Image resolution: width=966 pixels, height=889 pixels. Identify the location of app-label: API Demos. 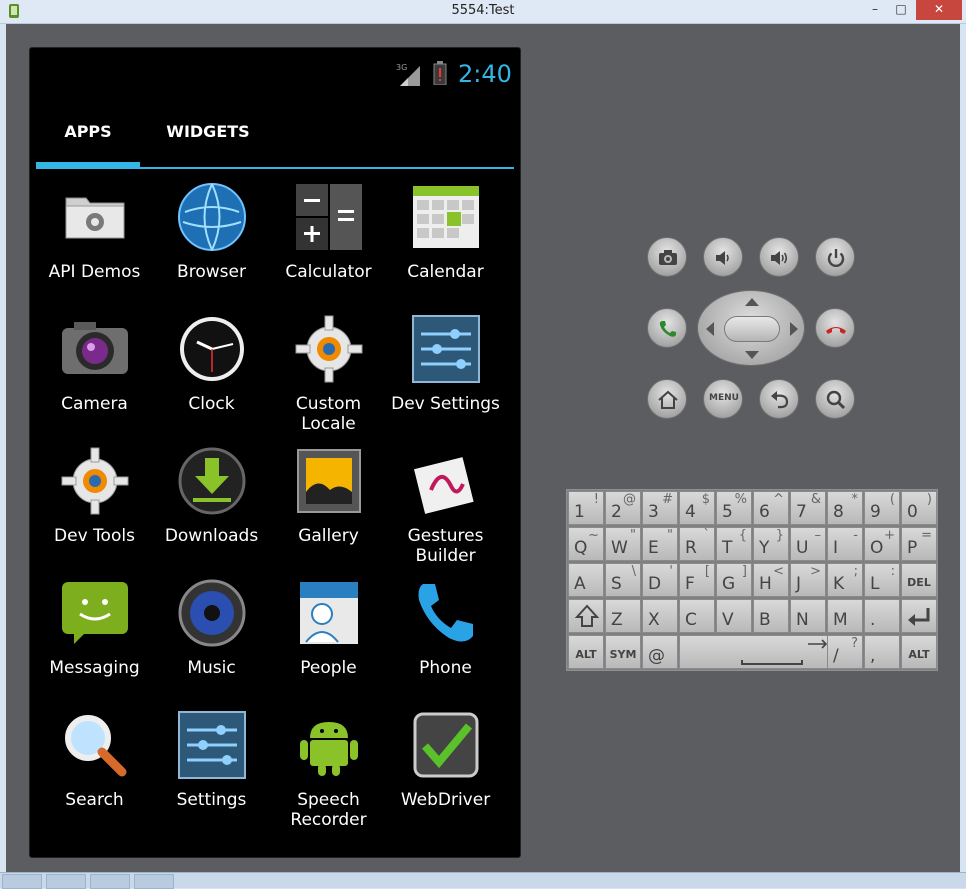
(94, 272).